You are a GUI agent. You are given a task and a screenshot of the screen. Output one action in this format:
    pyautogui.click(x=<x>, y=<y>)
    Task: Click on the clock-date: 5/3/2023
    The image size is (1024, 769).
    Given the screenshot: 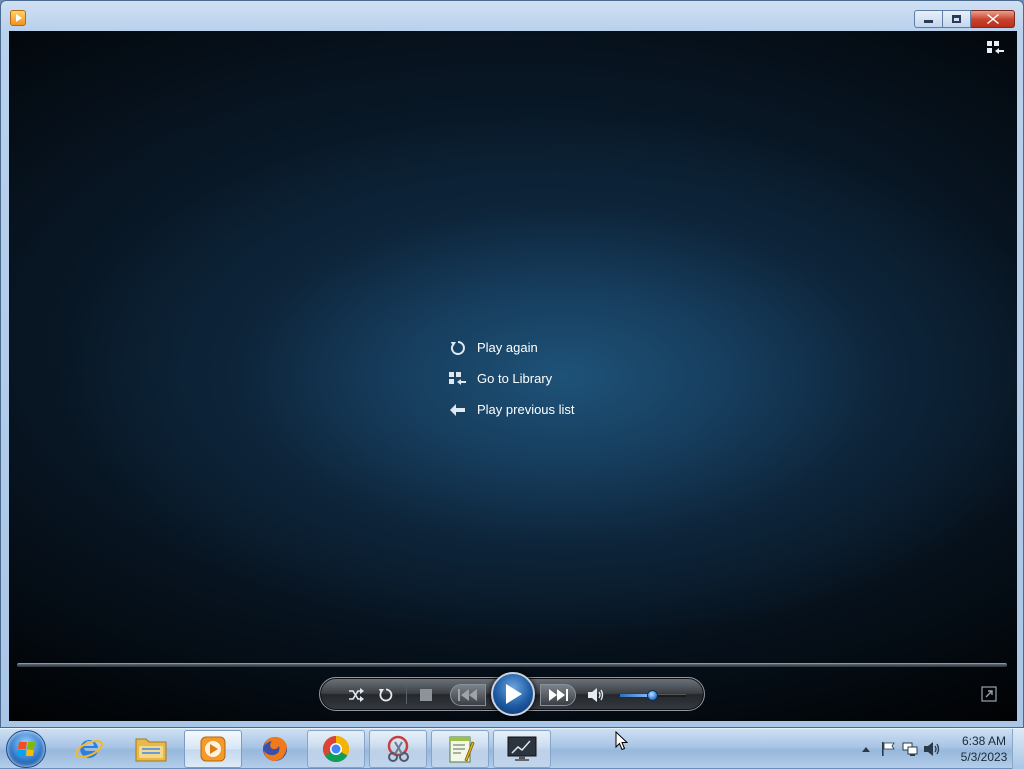 What is the action you would take?
    pyautogui.click(x=984, y=757)
    